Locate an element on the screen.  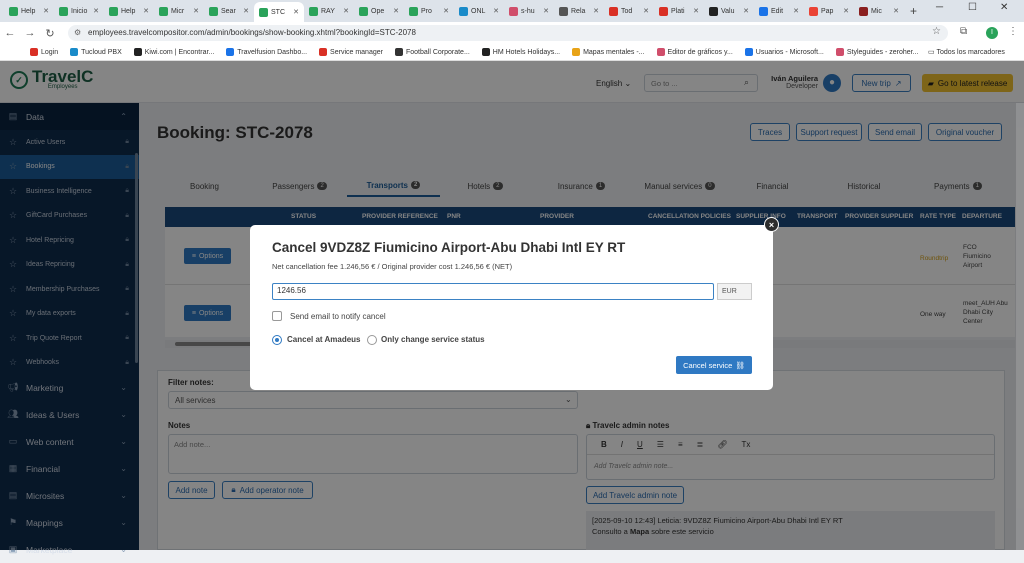
tab-title: Pro is located at coordinates (426, 11).